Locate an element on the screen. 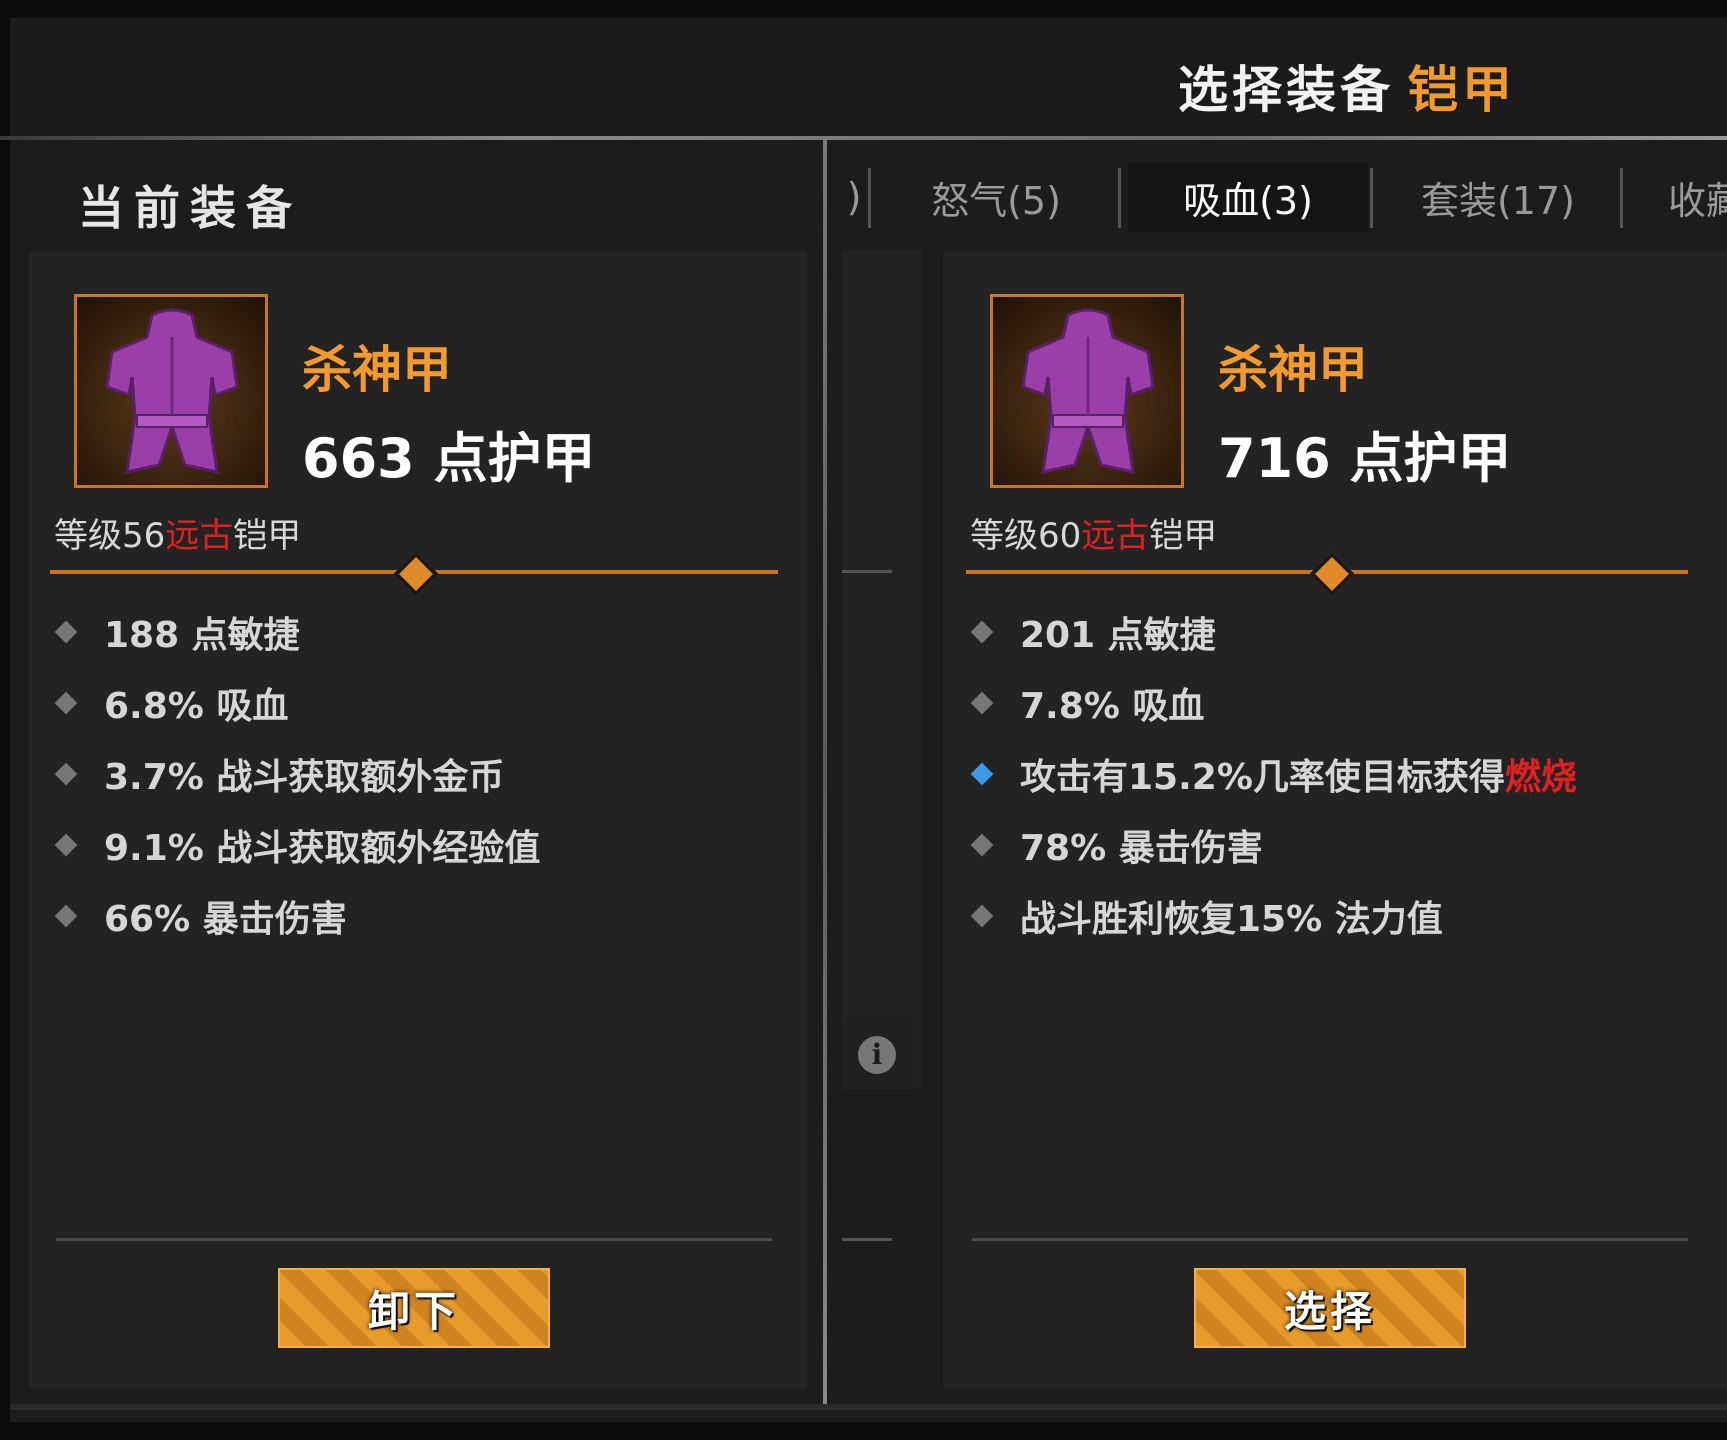 The width and height of the screenshot is (1727, 1440). title-accent: 铠甲 is located at coordinates (1462, 90).